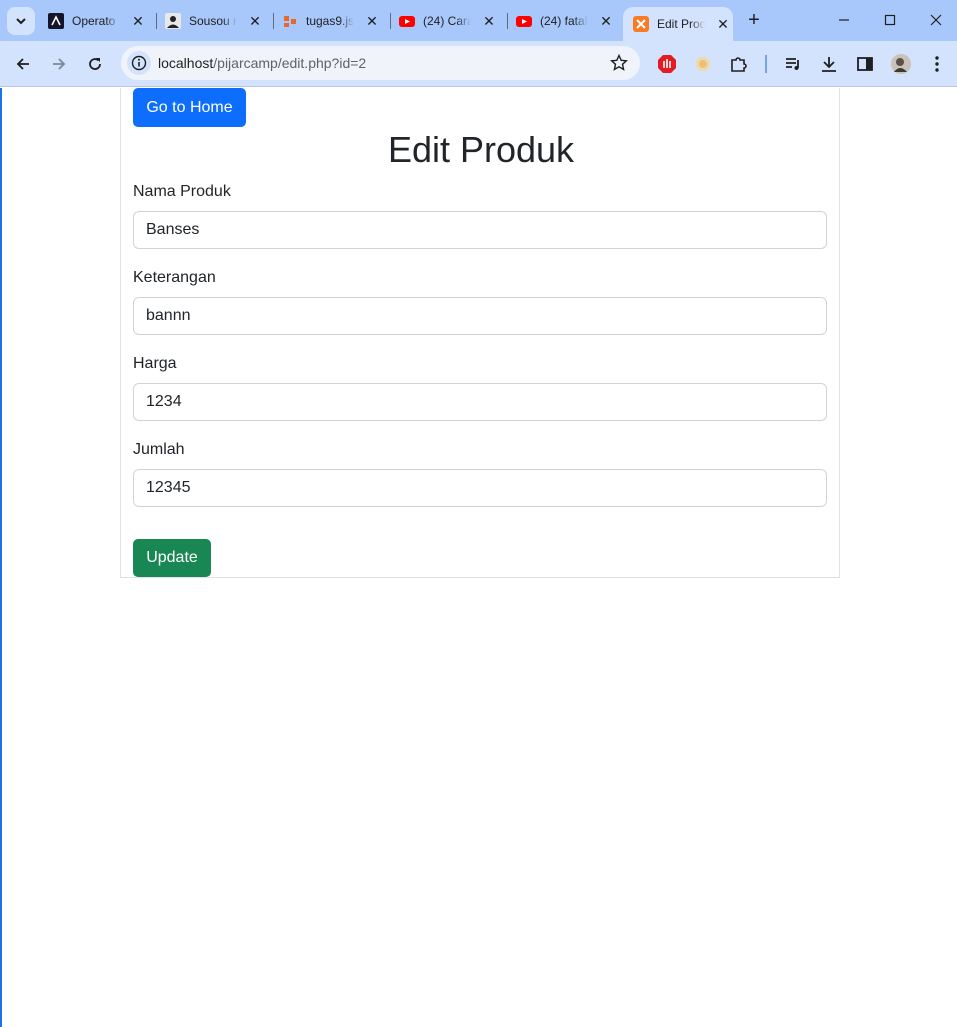 The width and height of the screenshot is (957, 1027). What do you see at coordinates (480, 488) in the screenshot?
I see `jumlah-input` at bounding box center [480, 488].